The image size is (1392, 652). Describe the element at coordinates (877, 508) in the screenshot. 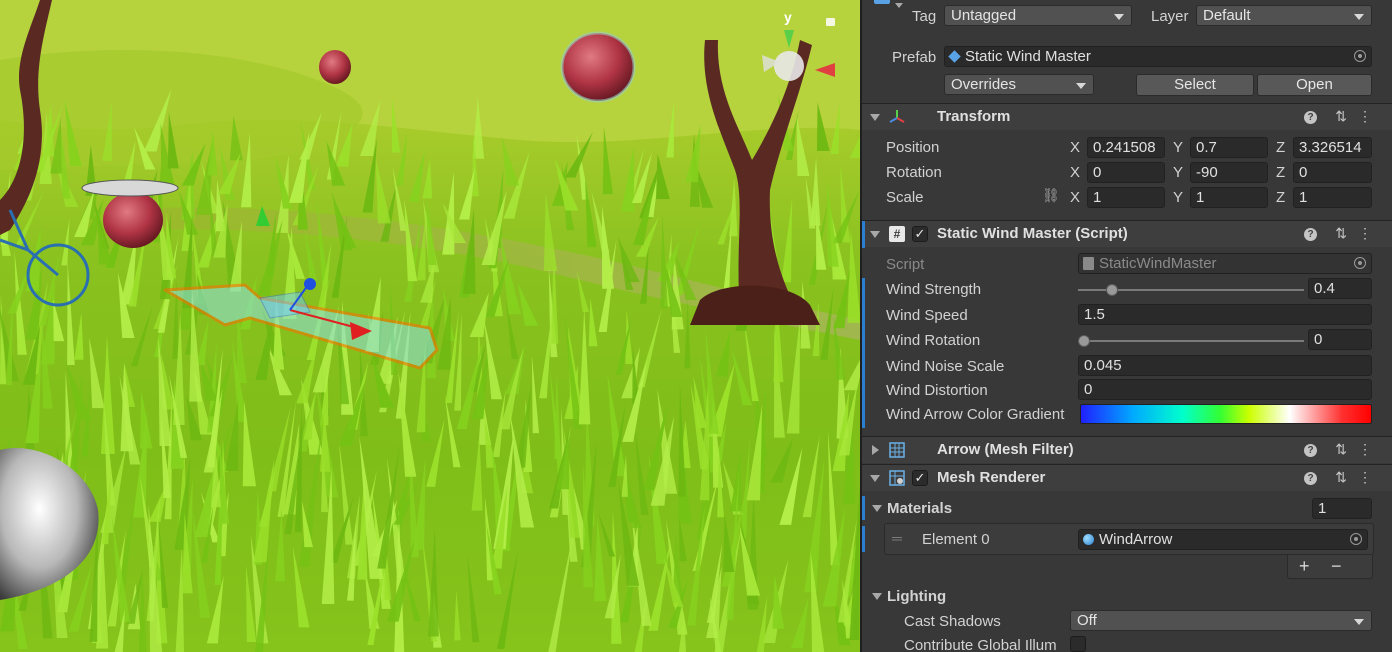

I see `materials-foldout-icon` at that location.